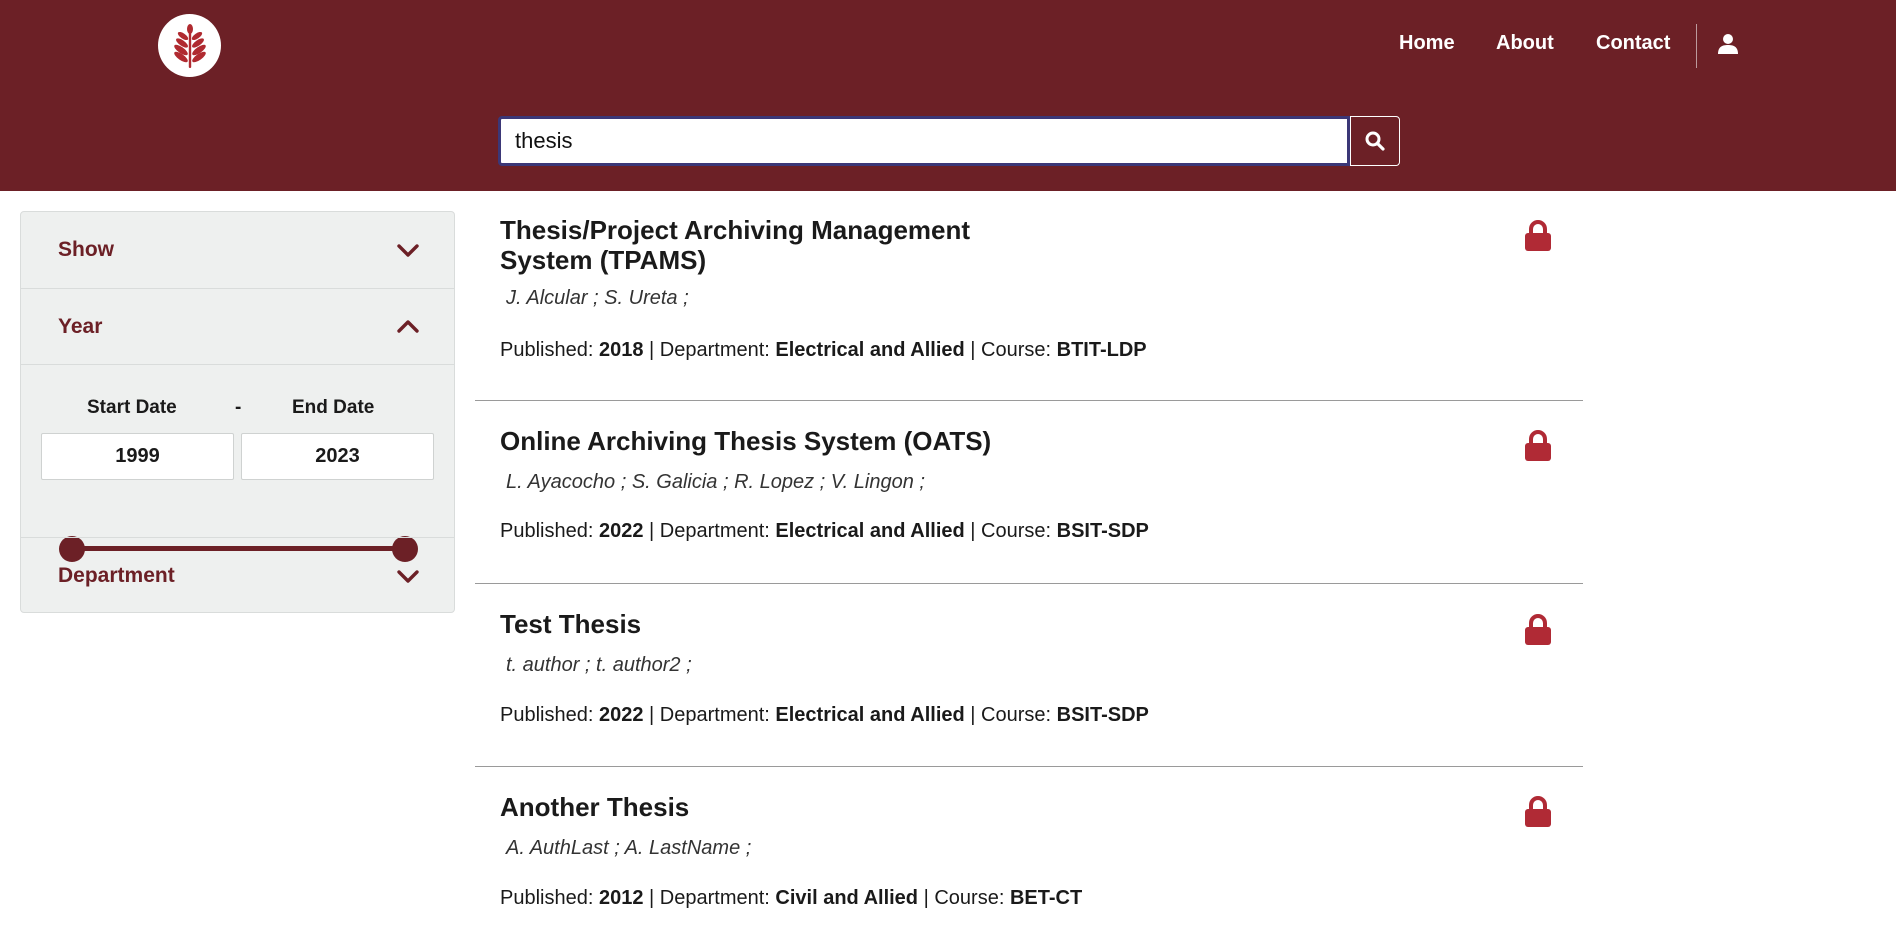  What do you see at coordinates (132, 407) in the screenshot?
I see `start-date-label: Start Date` at bounding box center [132, 407].